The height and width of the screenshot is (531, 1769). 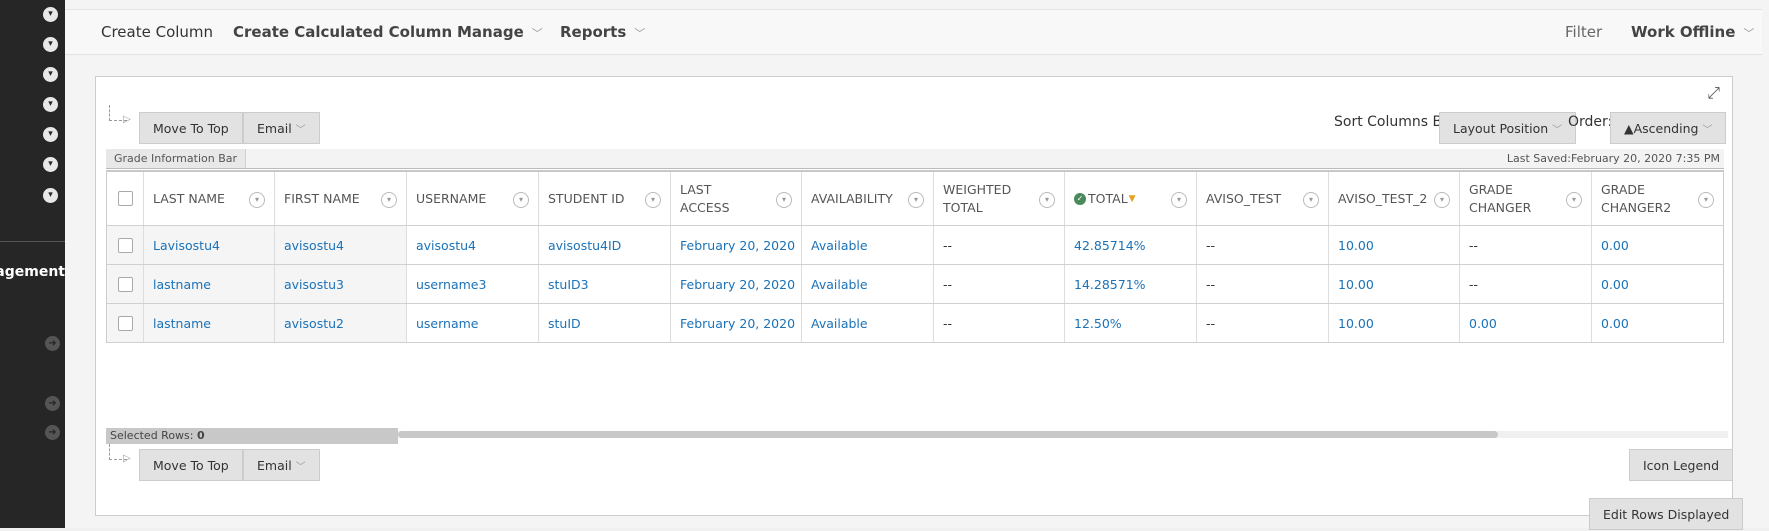 I want to click on create-column-button: Create Column, so click(x=157, y=32).